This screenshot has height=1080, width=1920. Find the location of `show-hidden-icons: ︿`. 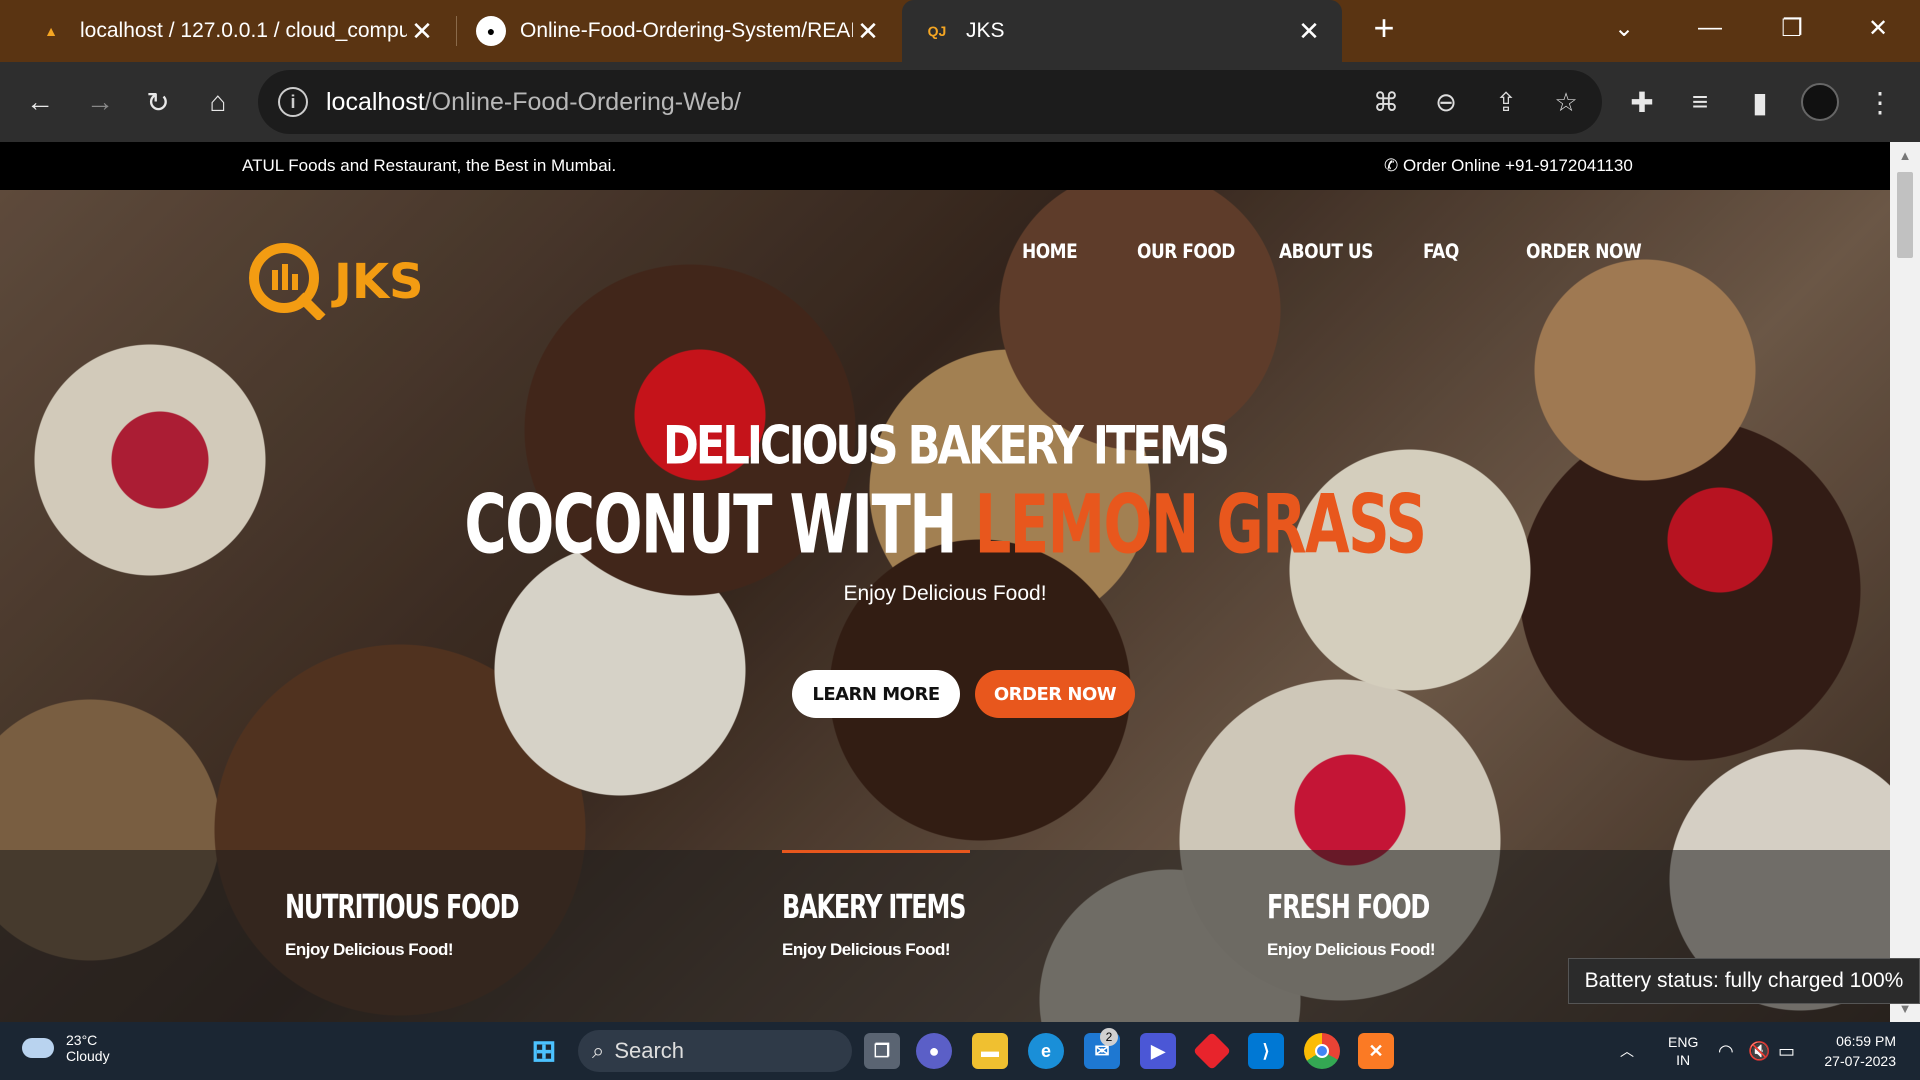

show-hidden-icons: ︿ is located at coordinates (1627, 1051).